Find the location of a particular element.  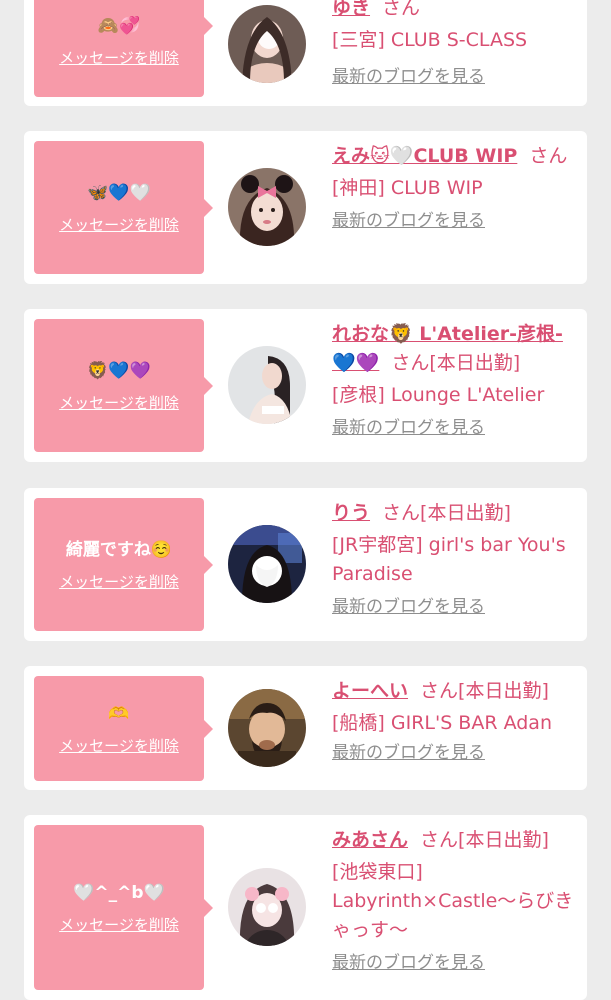

cast-name-link: りう is located at coordinates (351, 513).